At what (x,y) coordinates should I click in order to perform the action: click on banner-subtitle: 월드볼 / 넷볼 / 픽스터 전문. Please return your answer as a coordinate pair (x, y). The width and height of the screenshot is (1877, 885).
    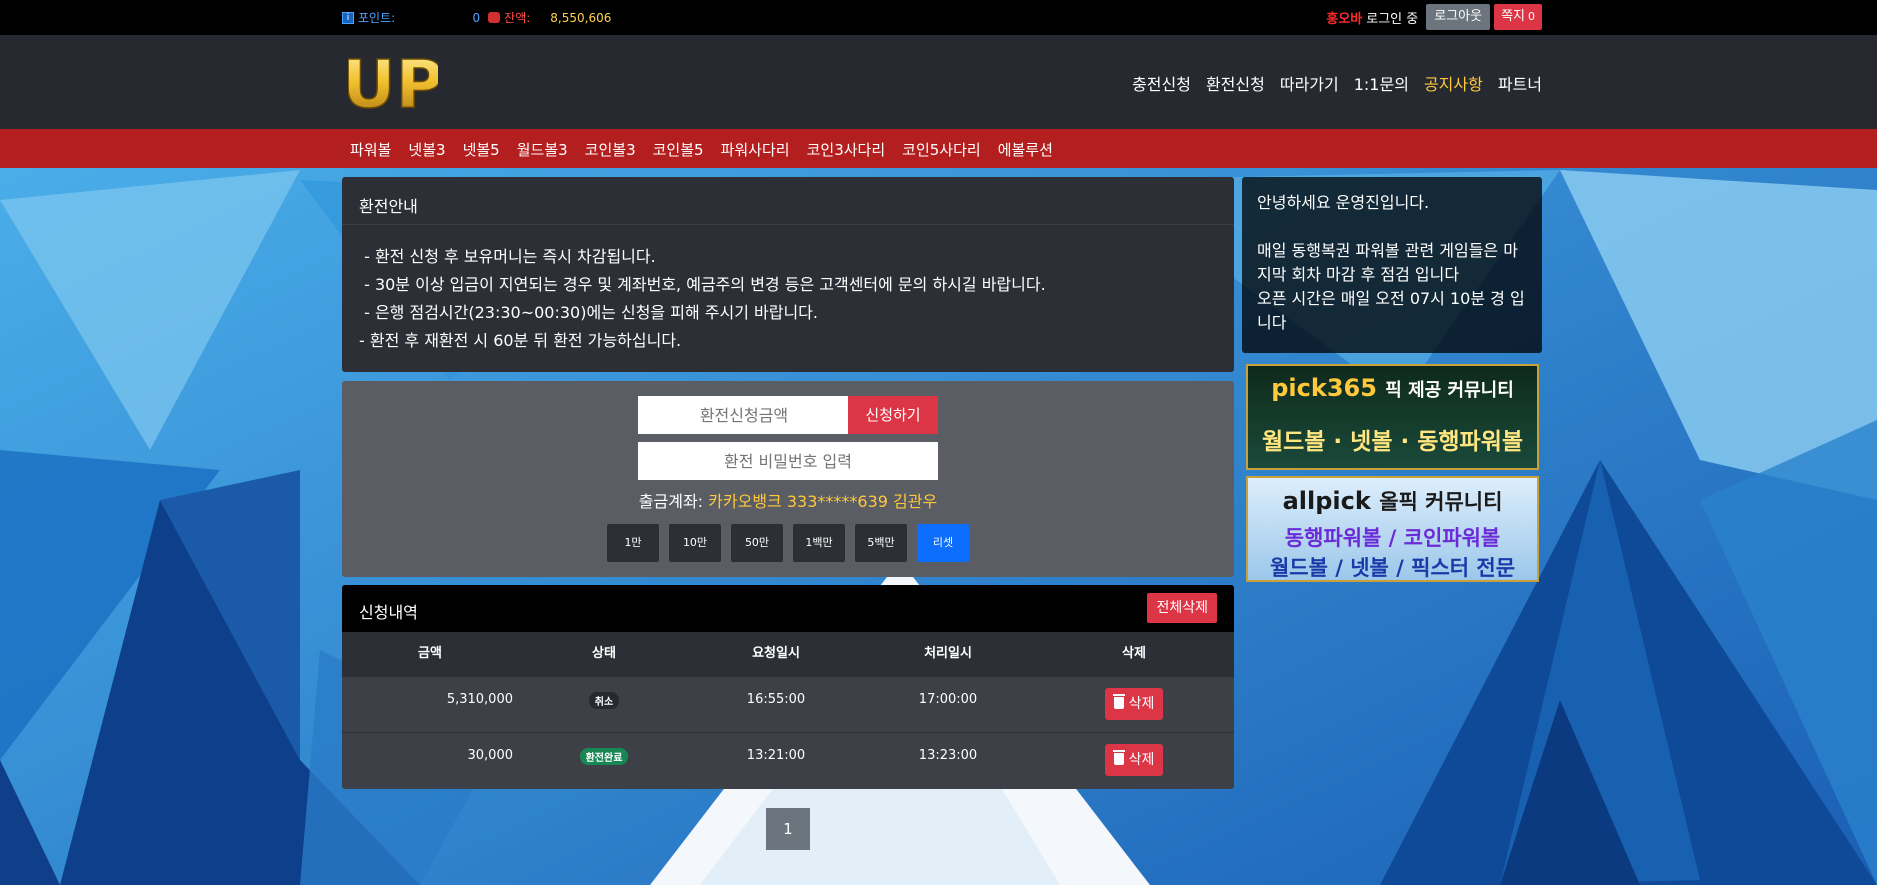
    Looking at the image, I should click on (1392, 568).